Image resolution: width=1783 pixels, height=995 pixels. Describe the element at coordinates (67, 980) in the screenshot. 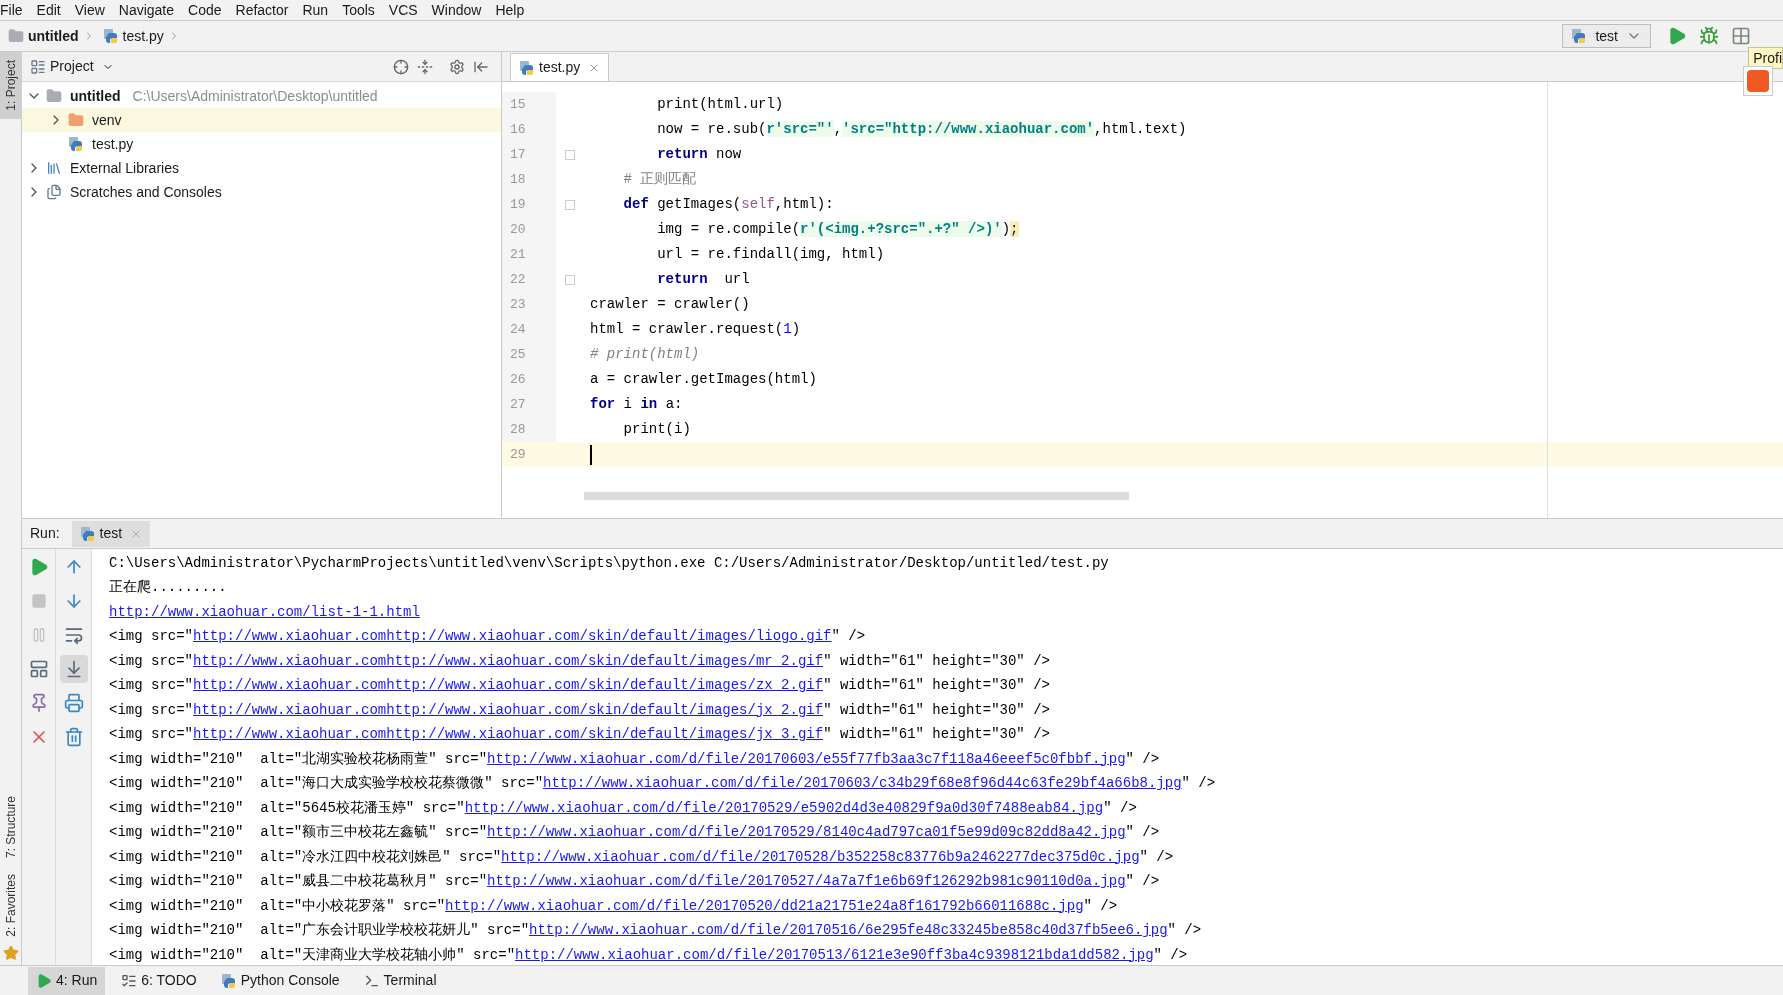

I see `tool-window-tab: 4: Run` at that location.